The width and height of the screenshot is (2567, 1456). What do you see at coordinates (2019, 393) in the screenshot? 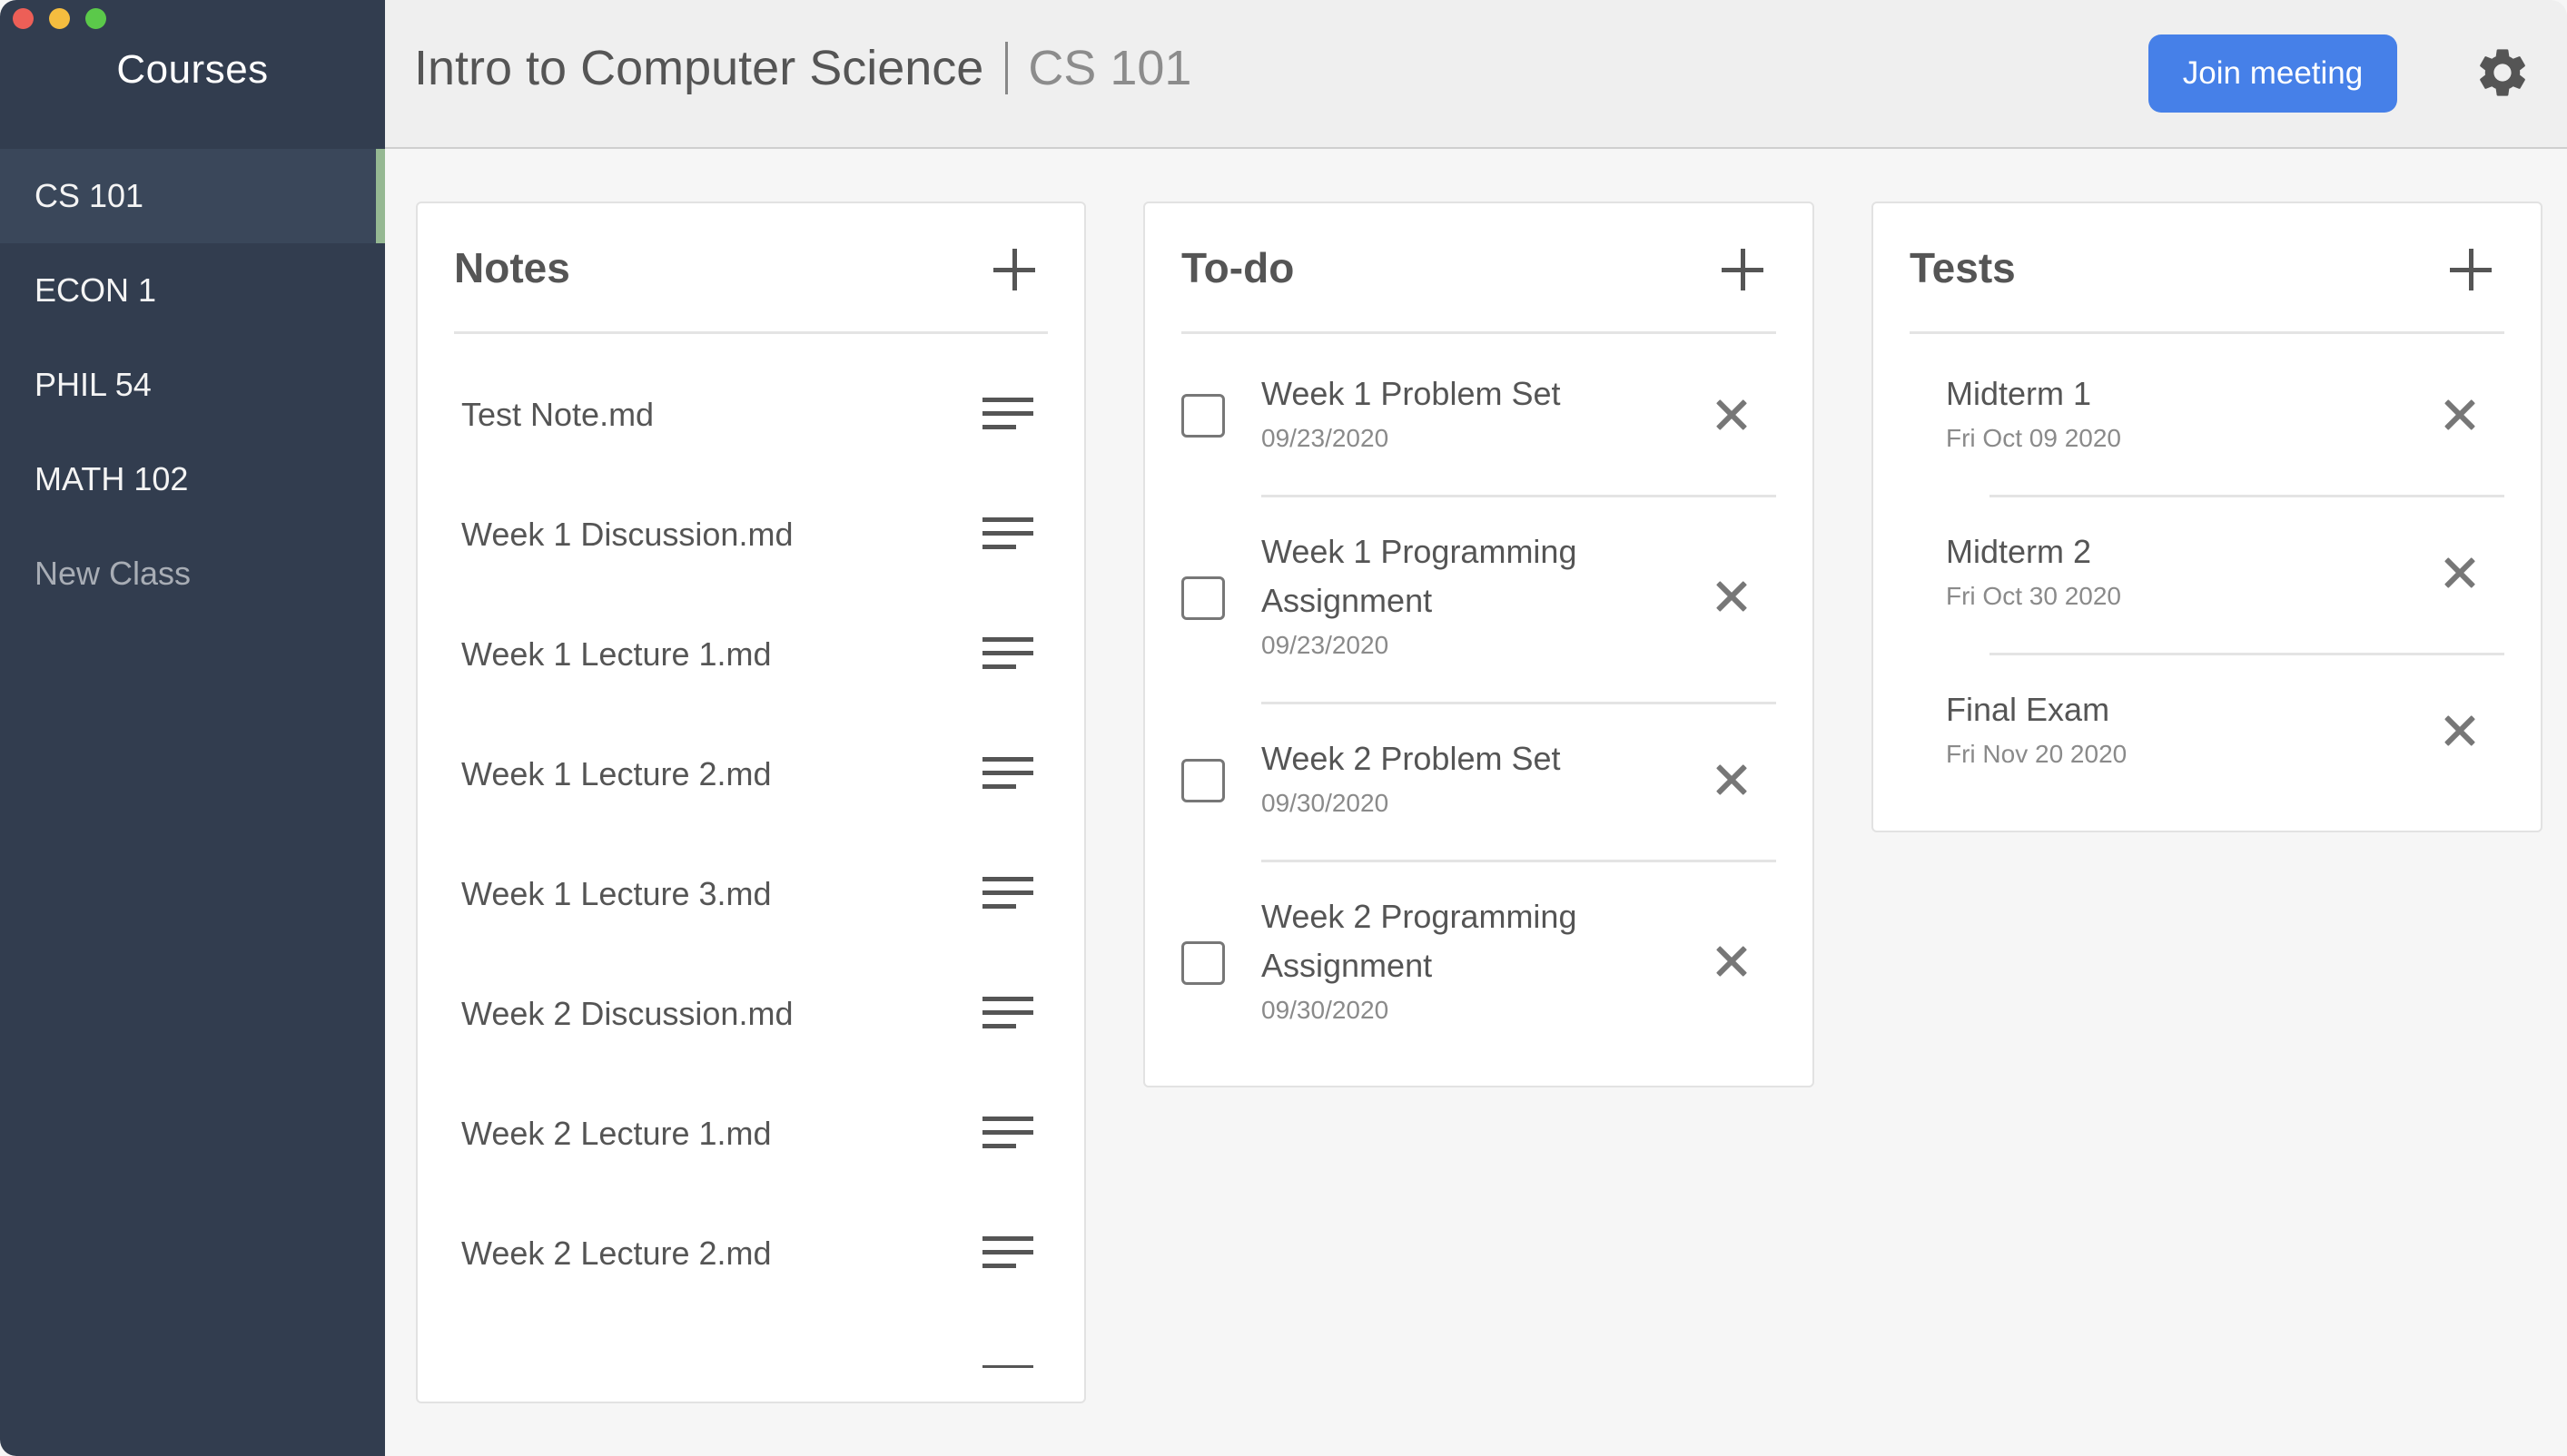
I see `test-name: Midterm 1` at bounding box center [2019, 393].